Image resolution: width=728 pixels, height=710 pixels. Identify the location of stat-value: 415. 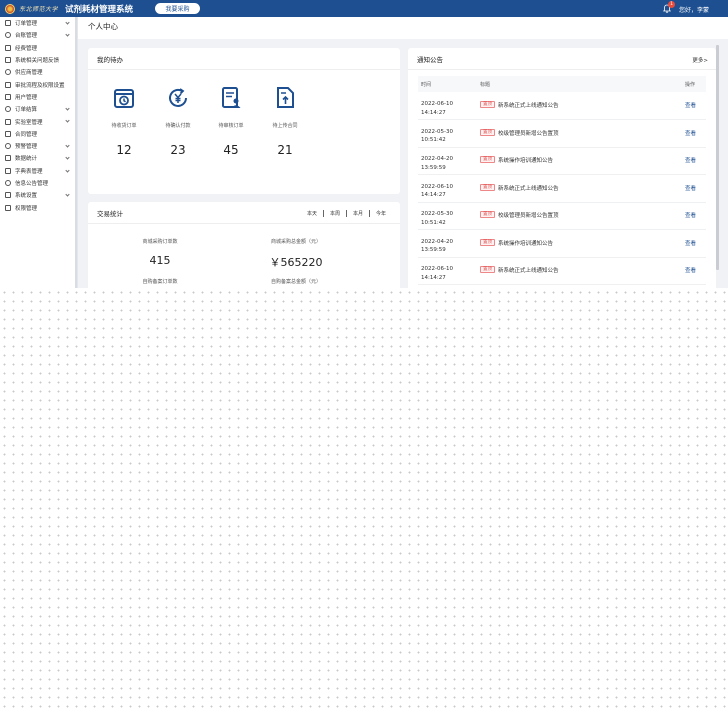
(160, 260).